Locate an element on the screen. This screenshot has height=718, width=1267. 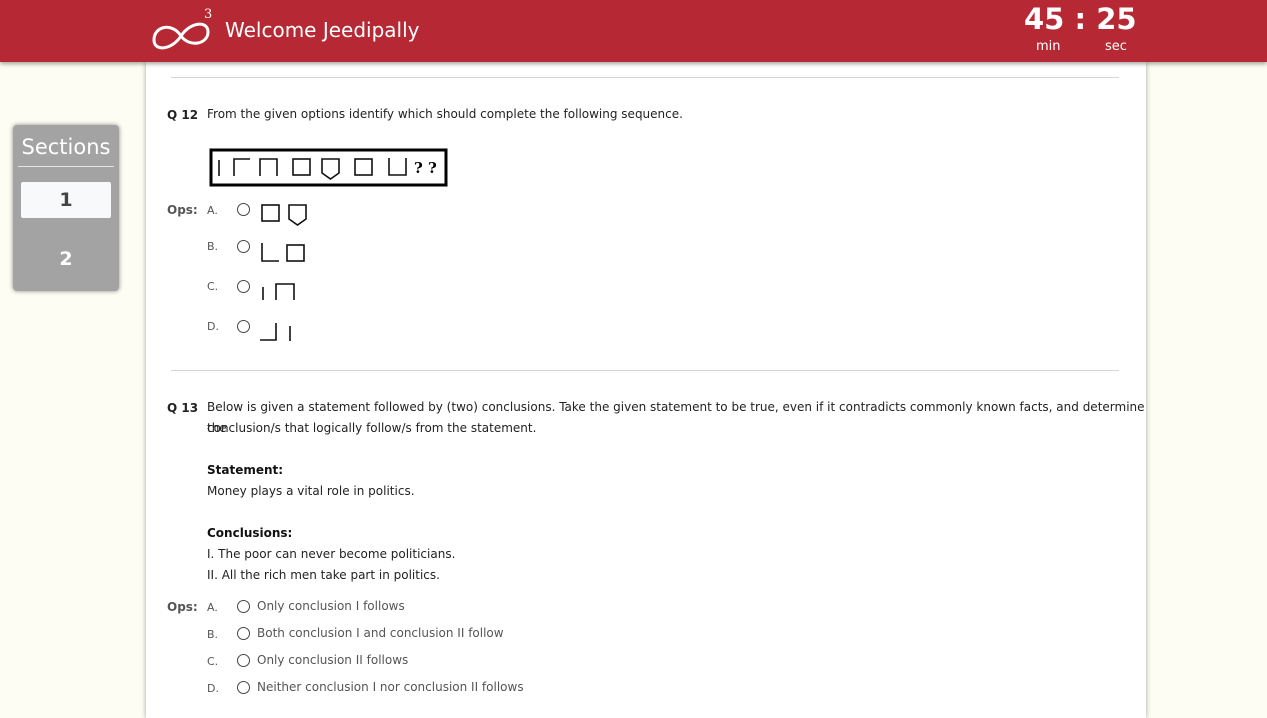
option-c-figure is located at coordinates (280, 293).